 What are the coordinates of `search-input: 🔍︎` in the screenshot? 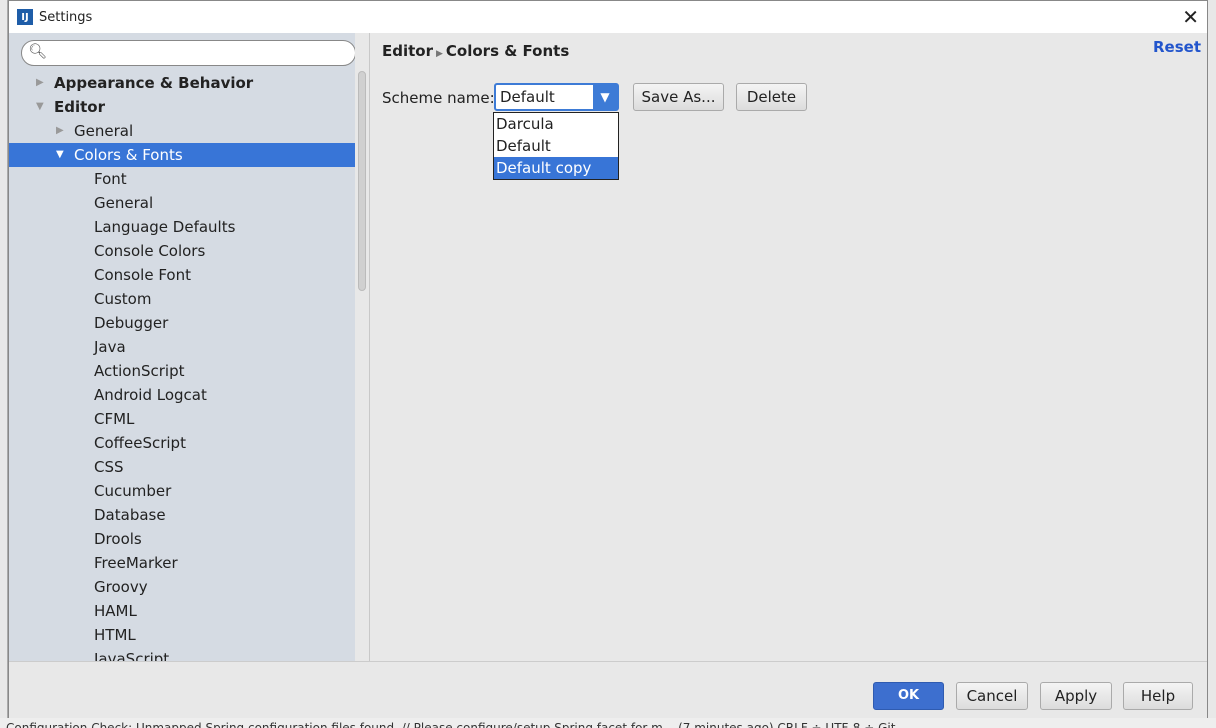 It's located at (188, 53).